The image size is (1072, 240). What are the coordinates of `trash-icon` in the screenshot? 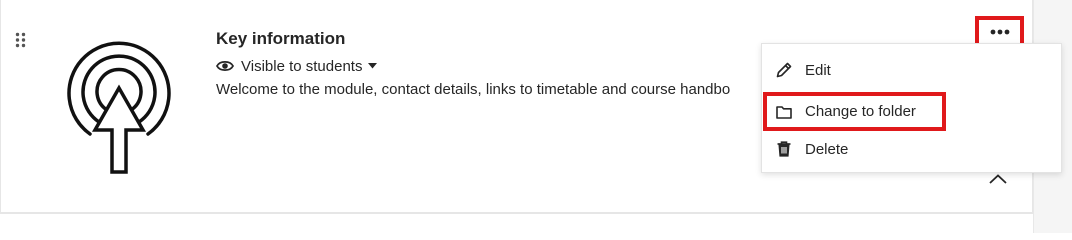 It's located at (784, 149).